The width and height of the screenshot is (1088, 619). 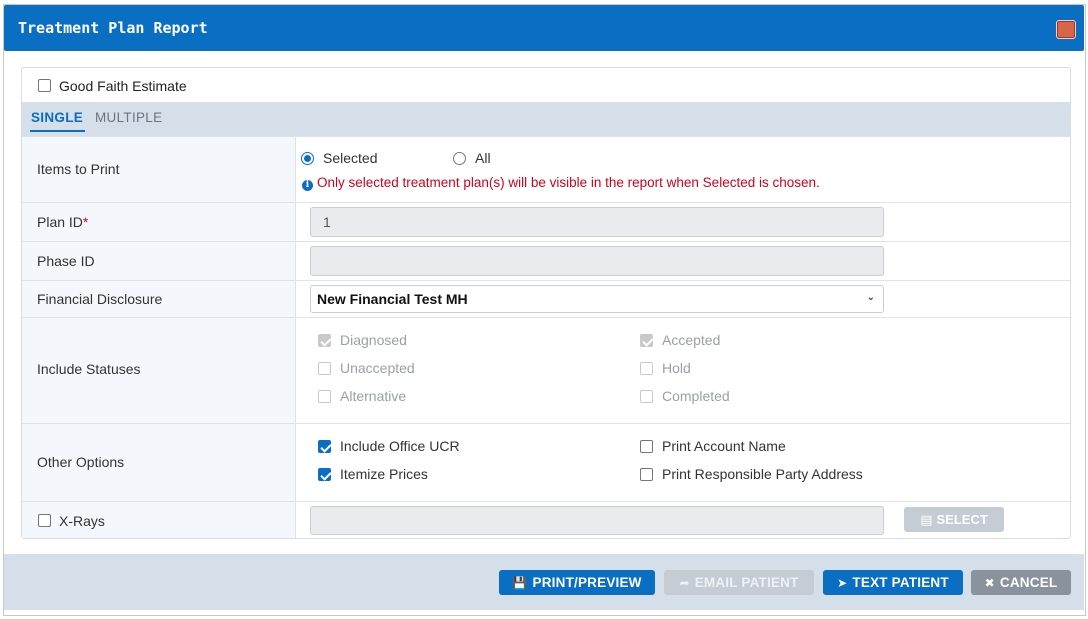 I want to click on financial-disclosure-label-cell: Financial Disclosure, so click(x=159, y=299).